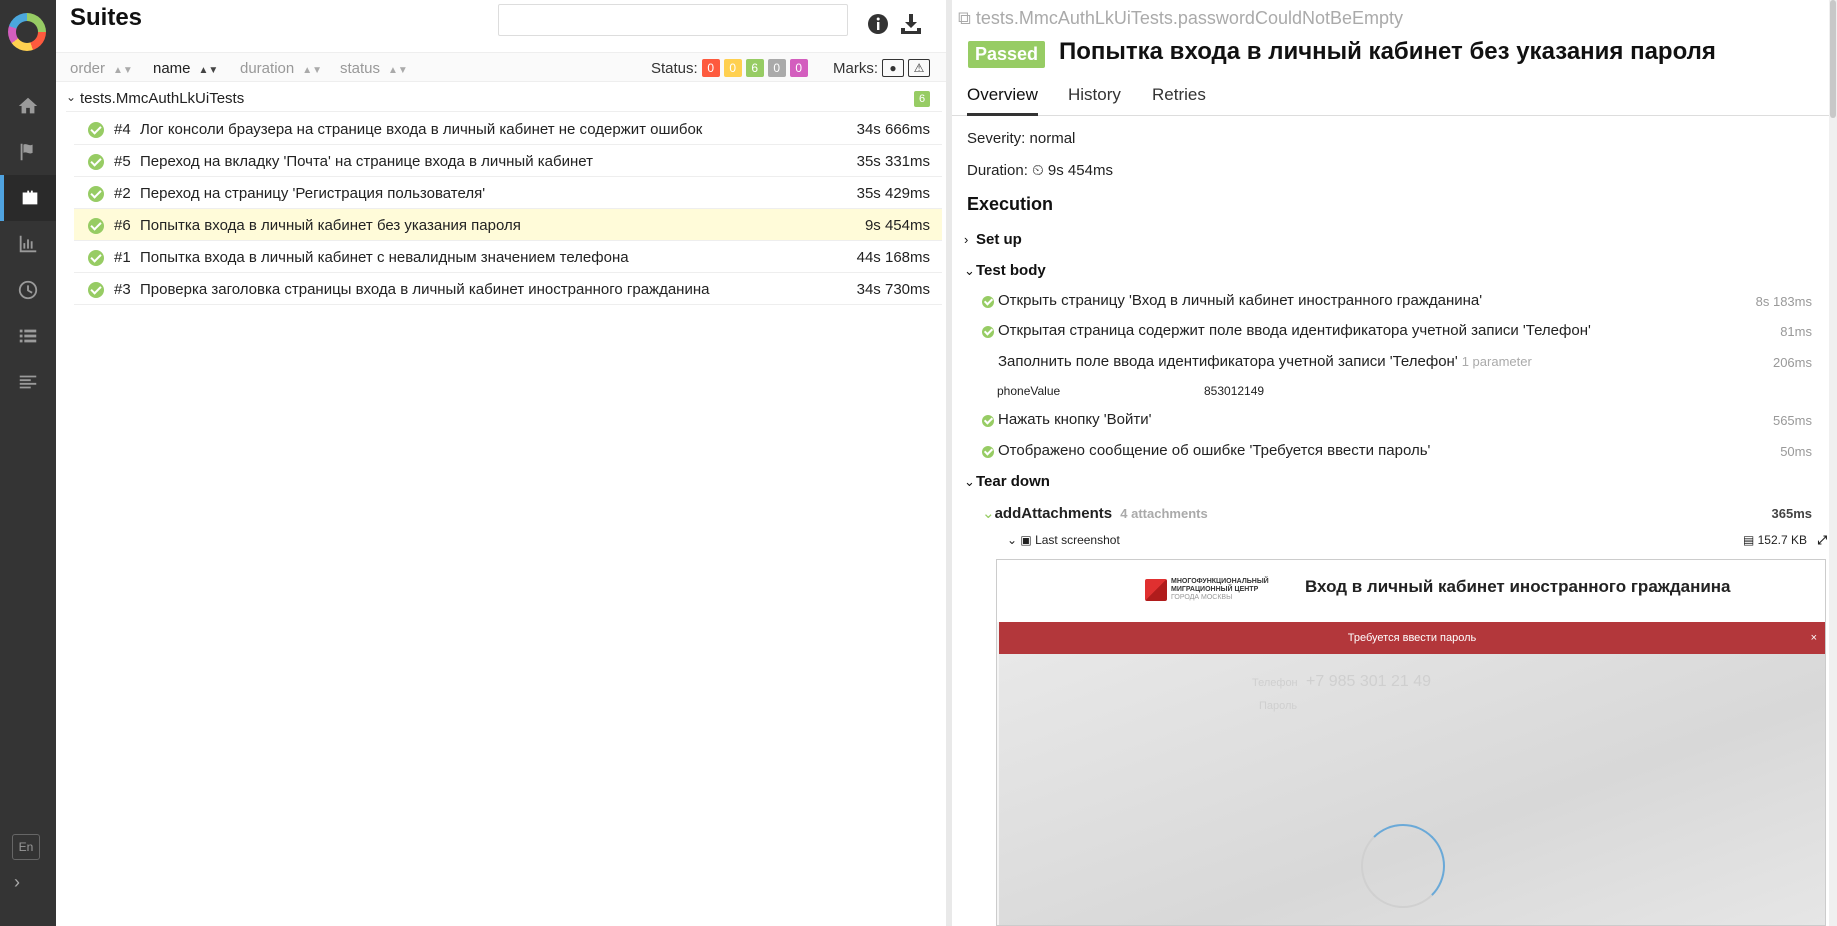 The image size is (1837, 926). I want to click on status-passed-badge: 6, so click(754, 68).